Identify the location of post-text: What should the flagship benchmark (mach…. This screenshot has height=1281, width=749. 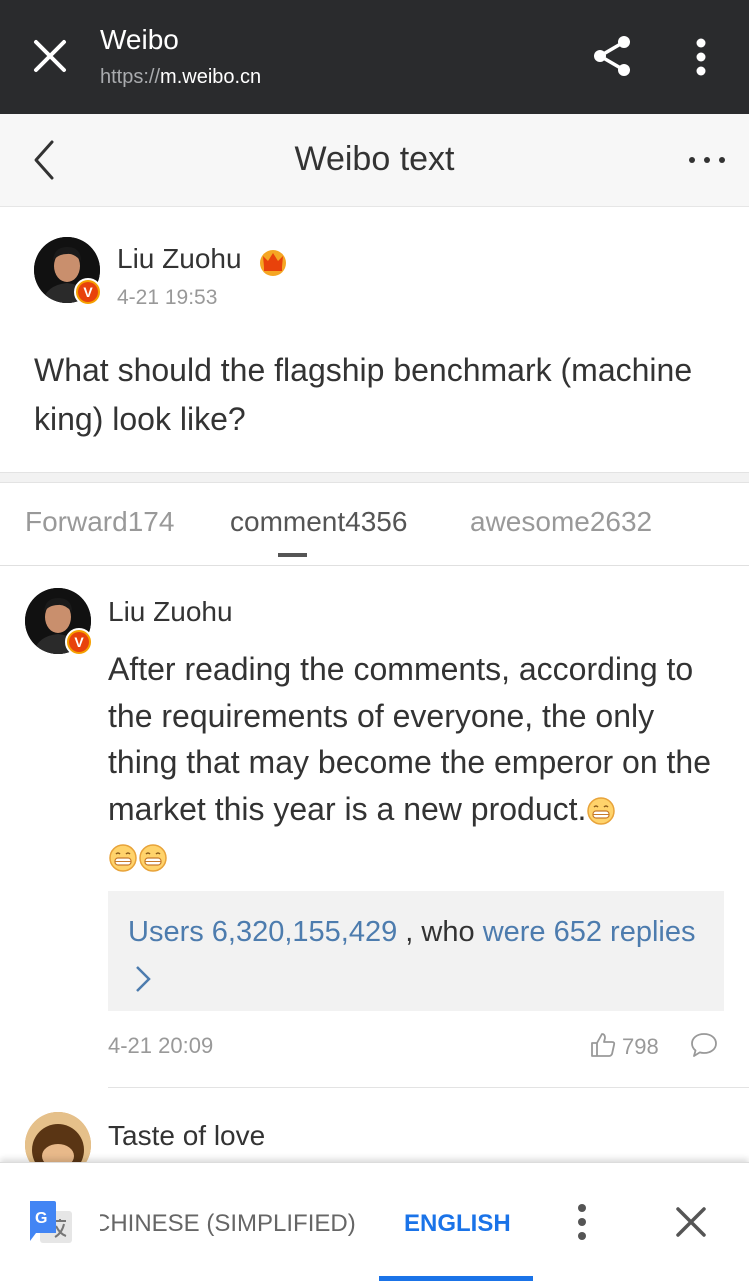
(363, 394).